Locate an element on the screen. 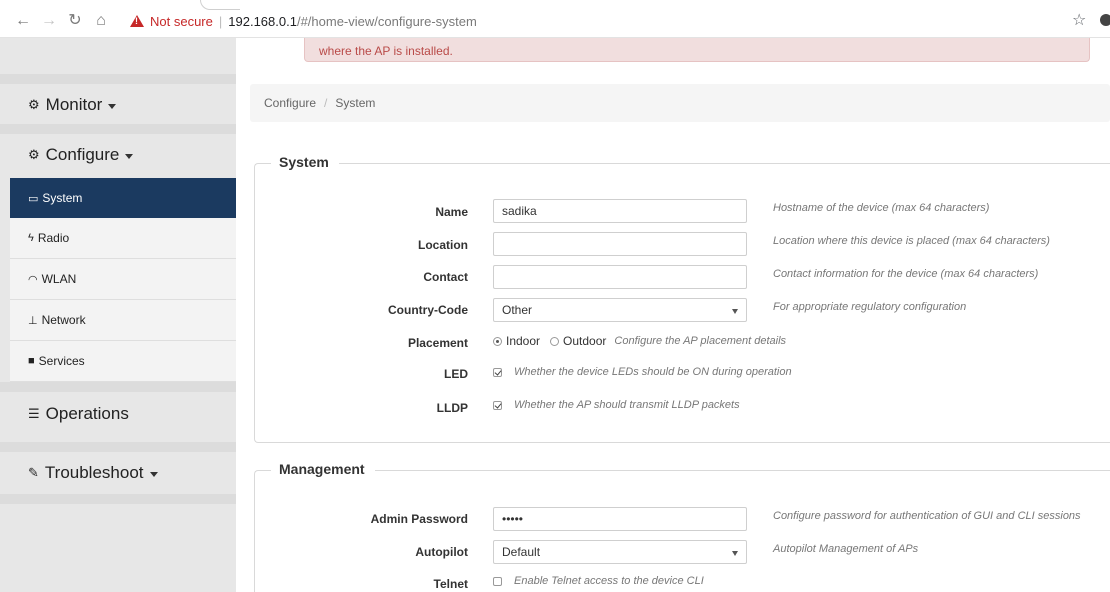 The height and width of the screenshot is (592, 1110). sidebar-item-configure: ⚙ Configure is located at coordinates (123, 155).